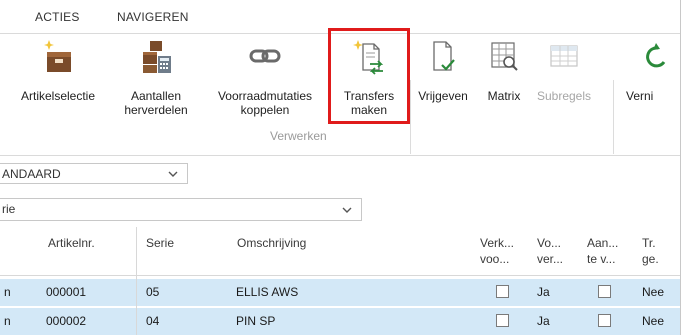  What do you see at coordinates (650, 251) in the screenshot?
I see `header-tr: Tr. ge.` at bounding box center [650, 251].